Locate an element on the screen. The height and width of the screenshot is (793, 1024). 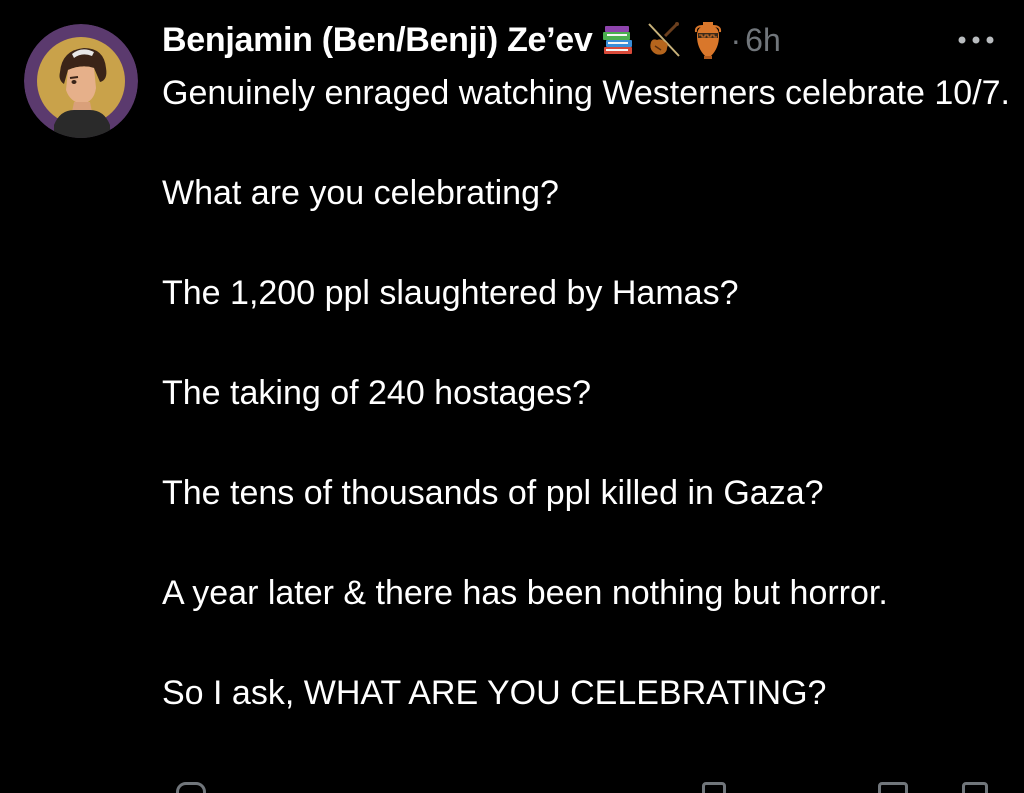
amphora-emoji-icon is located at coordinates (708, 40).